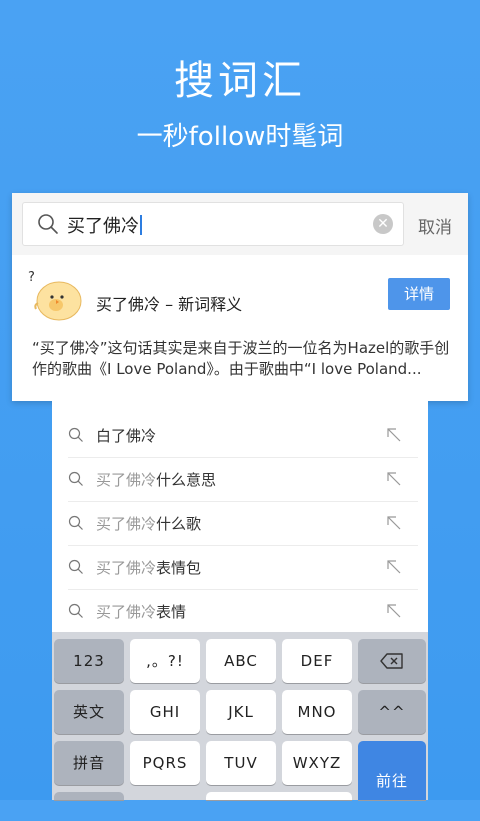  Describe the element at coordinates (149, 524) in the screenshot. I see `suggestion-text: 买了佛冷什么歌` at that location.